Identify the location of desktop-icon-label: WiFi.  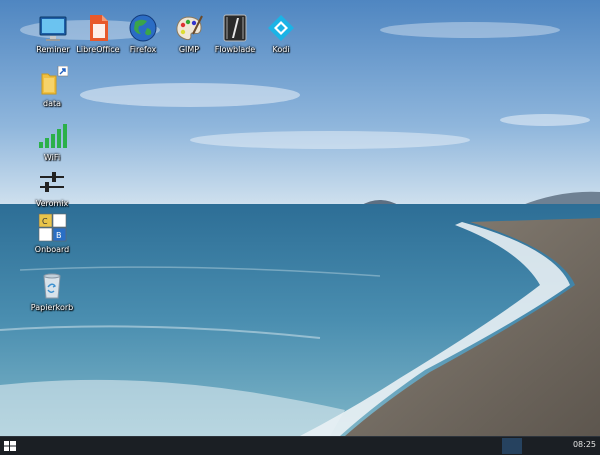
(52, 157).